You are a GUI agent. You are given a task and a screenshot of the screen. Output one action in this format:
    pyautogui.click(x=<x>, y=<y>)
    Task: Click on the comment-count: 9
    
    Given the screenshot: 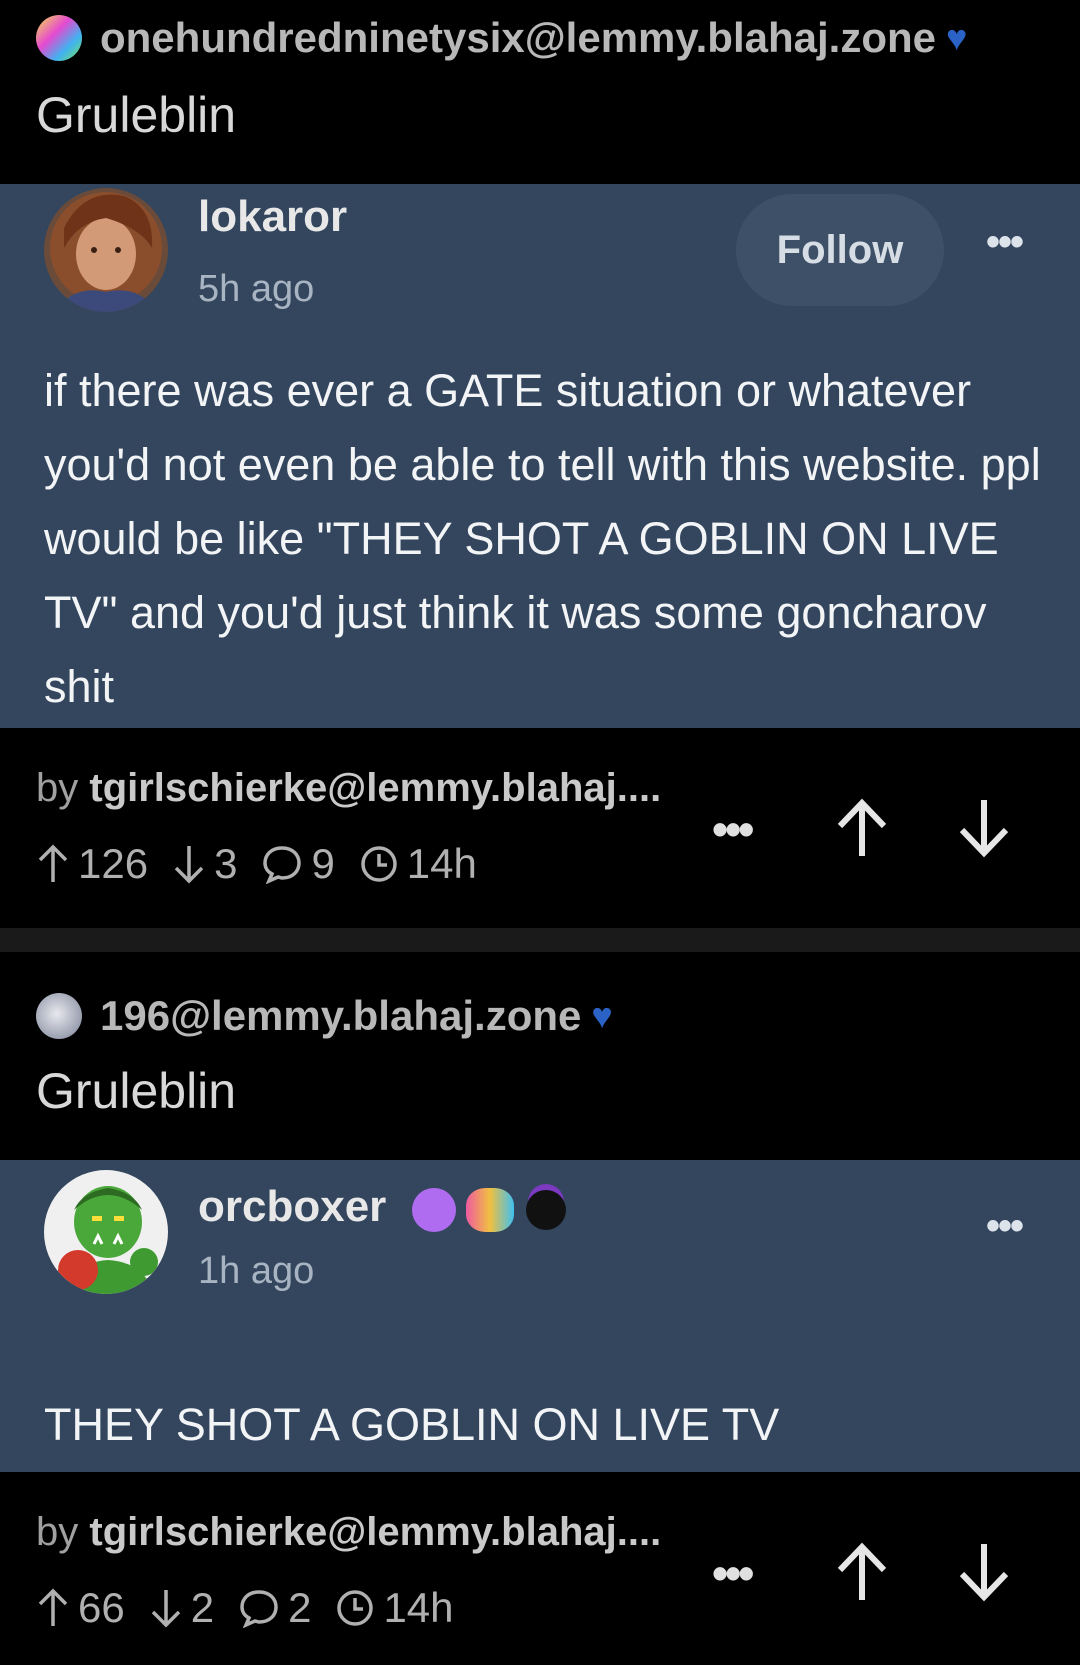 What is the action you would take?
    pyautogui.click(x=298, y=864)
    